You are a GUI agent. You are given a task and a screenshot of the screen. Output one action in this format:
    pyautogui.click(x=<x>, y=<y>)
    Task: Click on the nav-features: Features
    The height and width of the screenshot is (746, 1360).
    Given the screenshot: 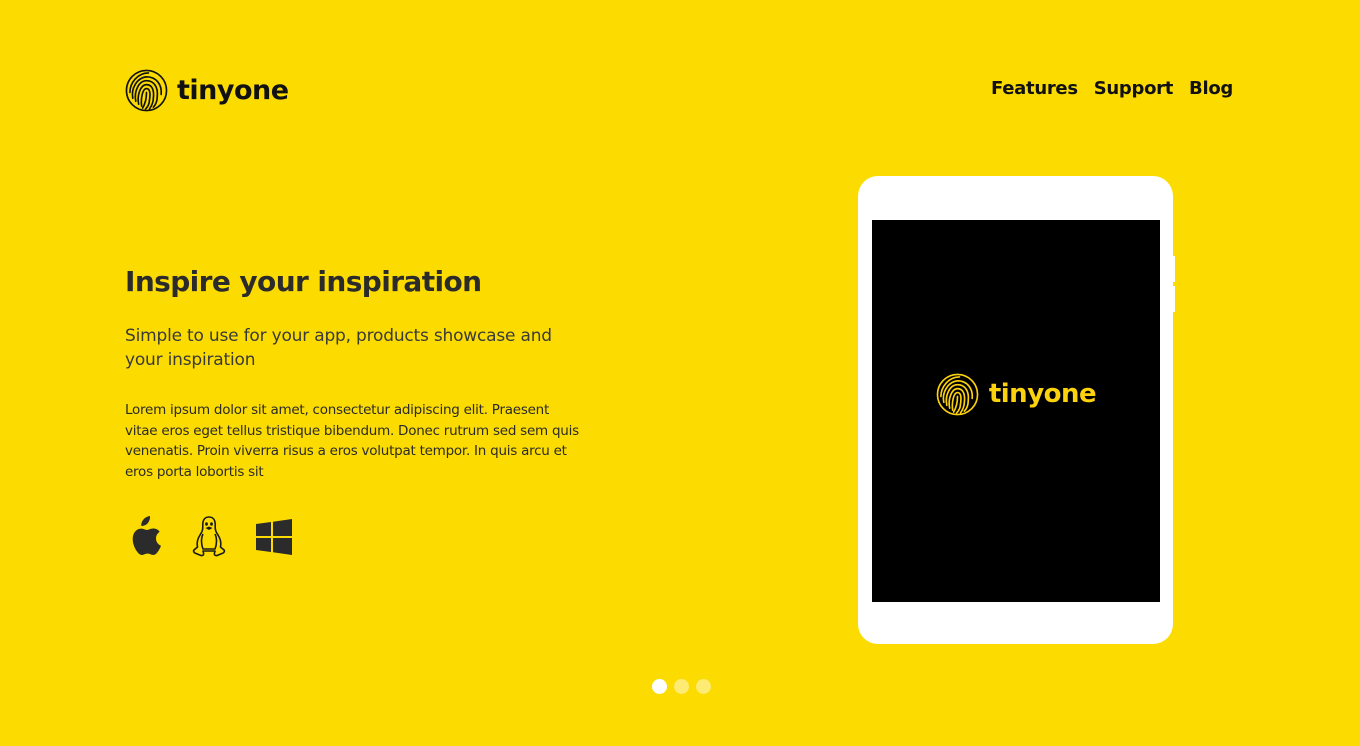 What is the action you would take?
    pyautogui.click(x=1034, y=88)
    